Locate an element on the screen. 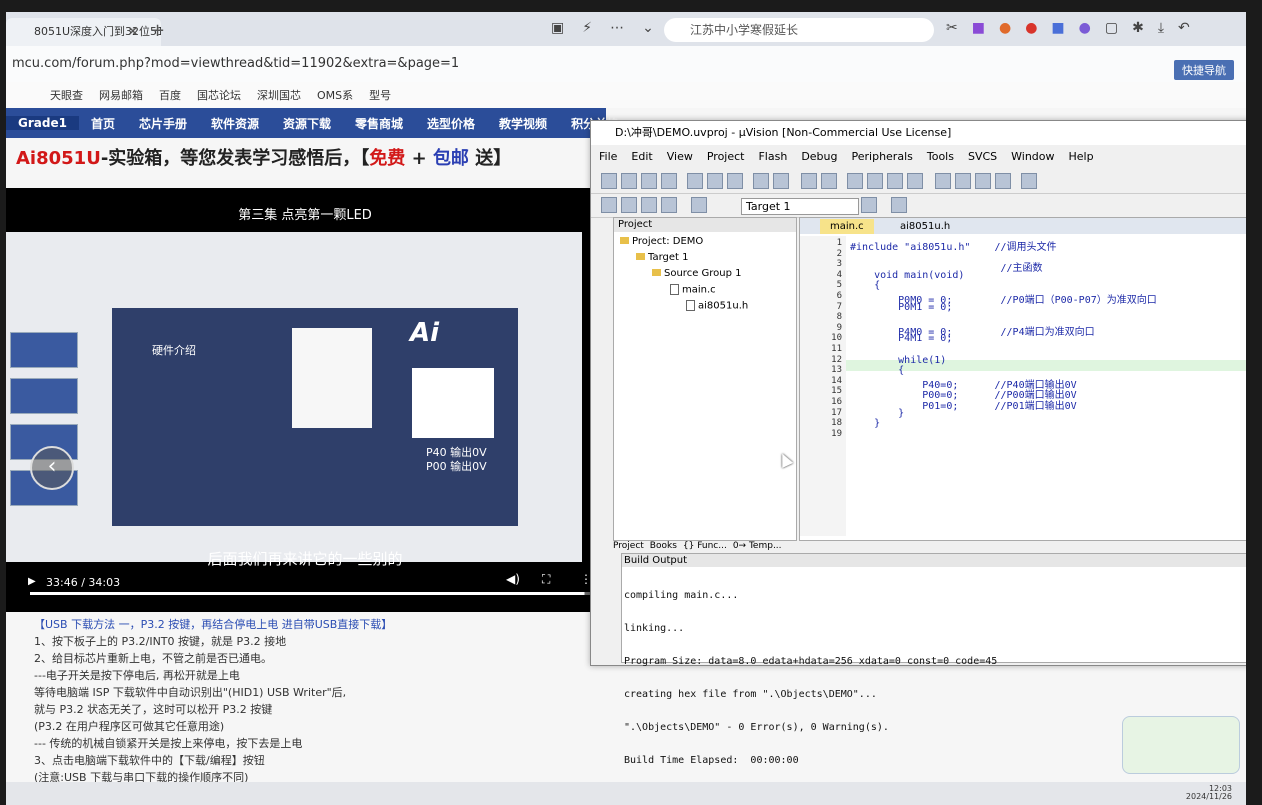 The height and width of the screenshot is (805, 1262). promo-product: Ai8051U is located at coordinates (58, 158).